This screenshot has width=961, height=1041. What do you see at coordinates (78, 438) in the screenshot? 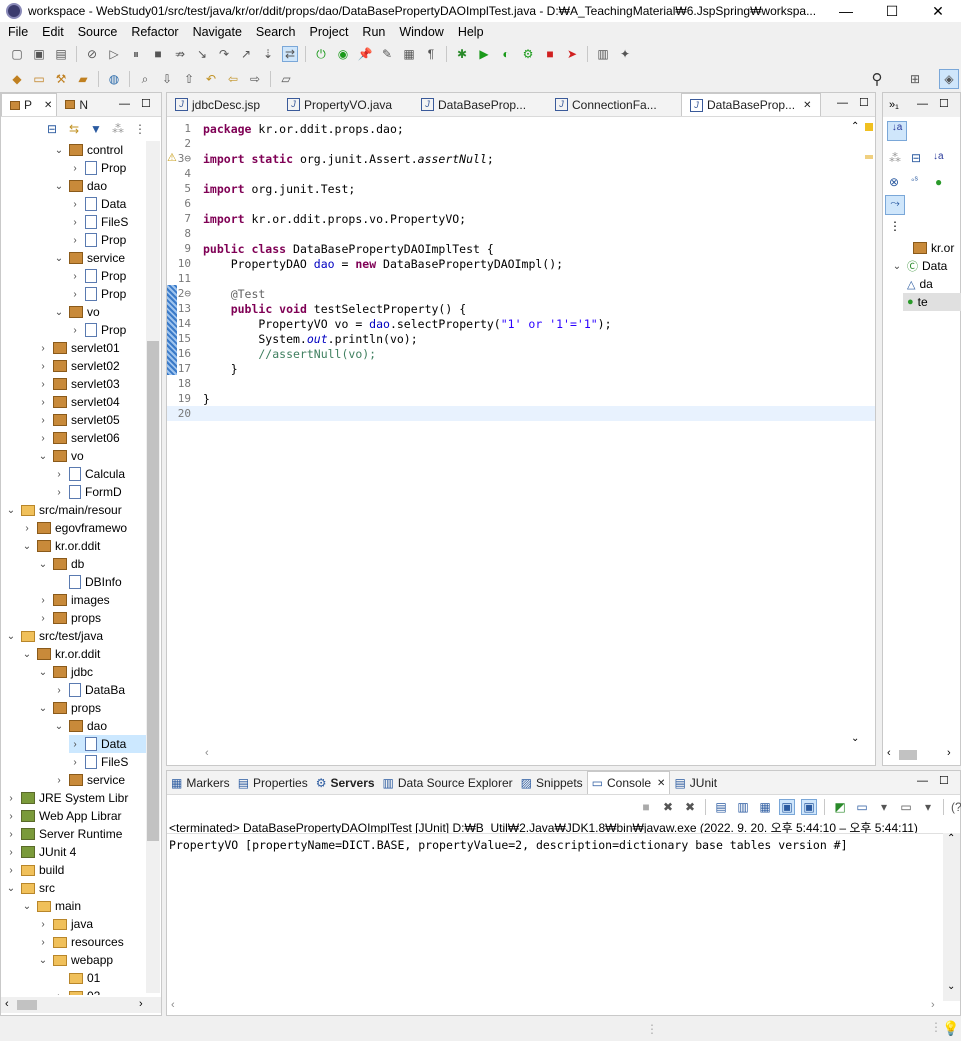
I see `tree-item: › servlet06` at bounding box center [78, 438].